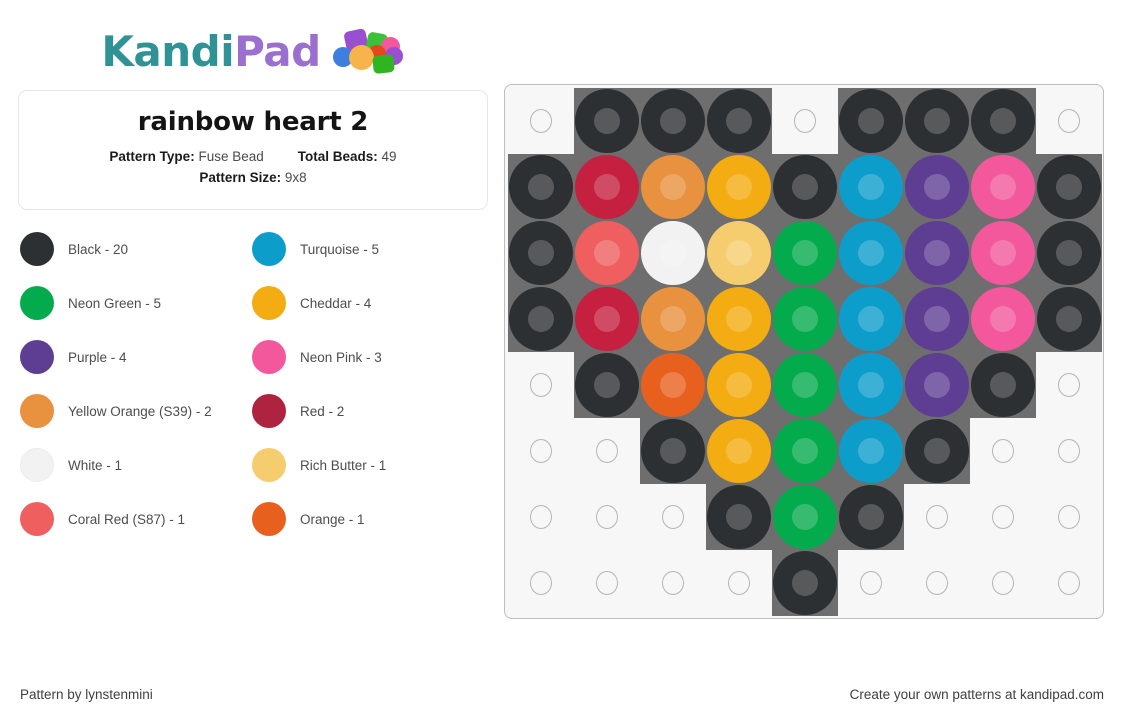 This screenshot has height=720, width=1124. Describe the element at coordinates (253, 51) in the screenshot. I see `site-logo: KandiPad` at that location.